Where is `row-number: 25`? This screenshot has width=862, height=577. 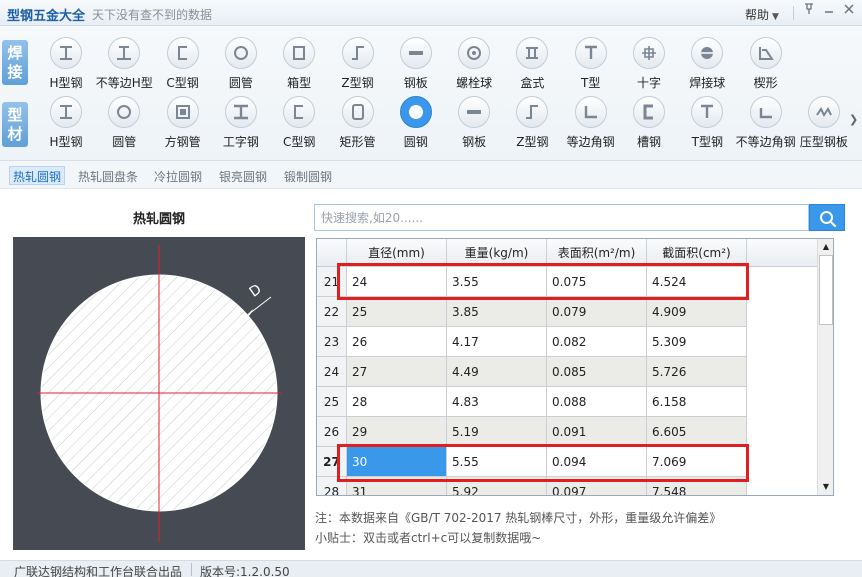
row-number: 25 is located at coordinates (332, 402).